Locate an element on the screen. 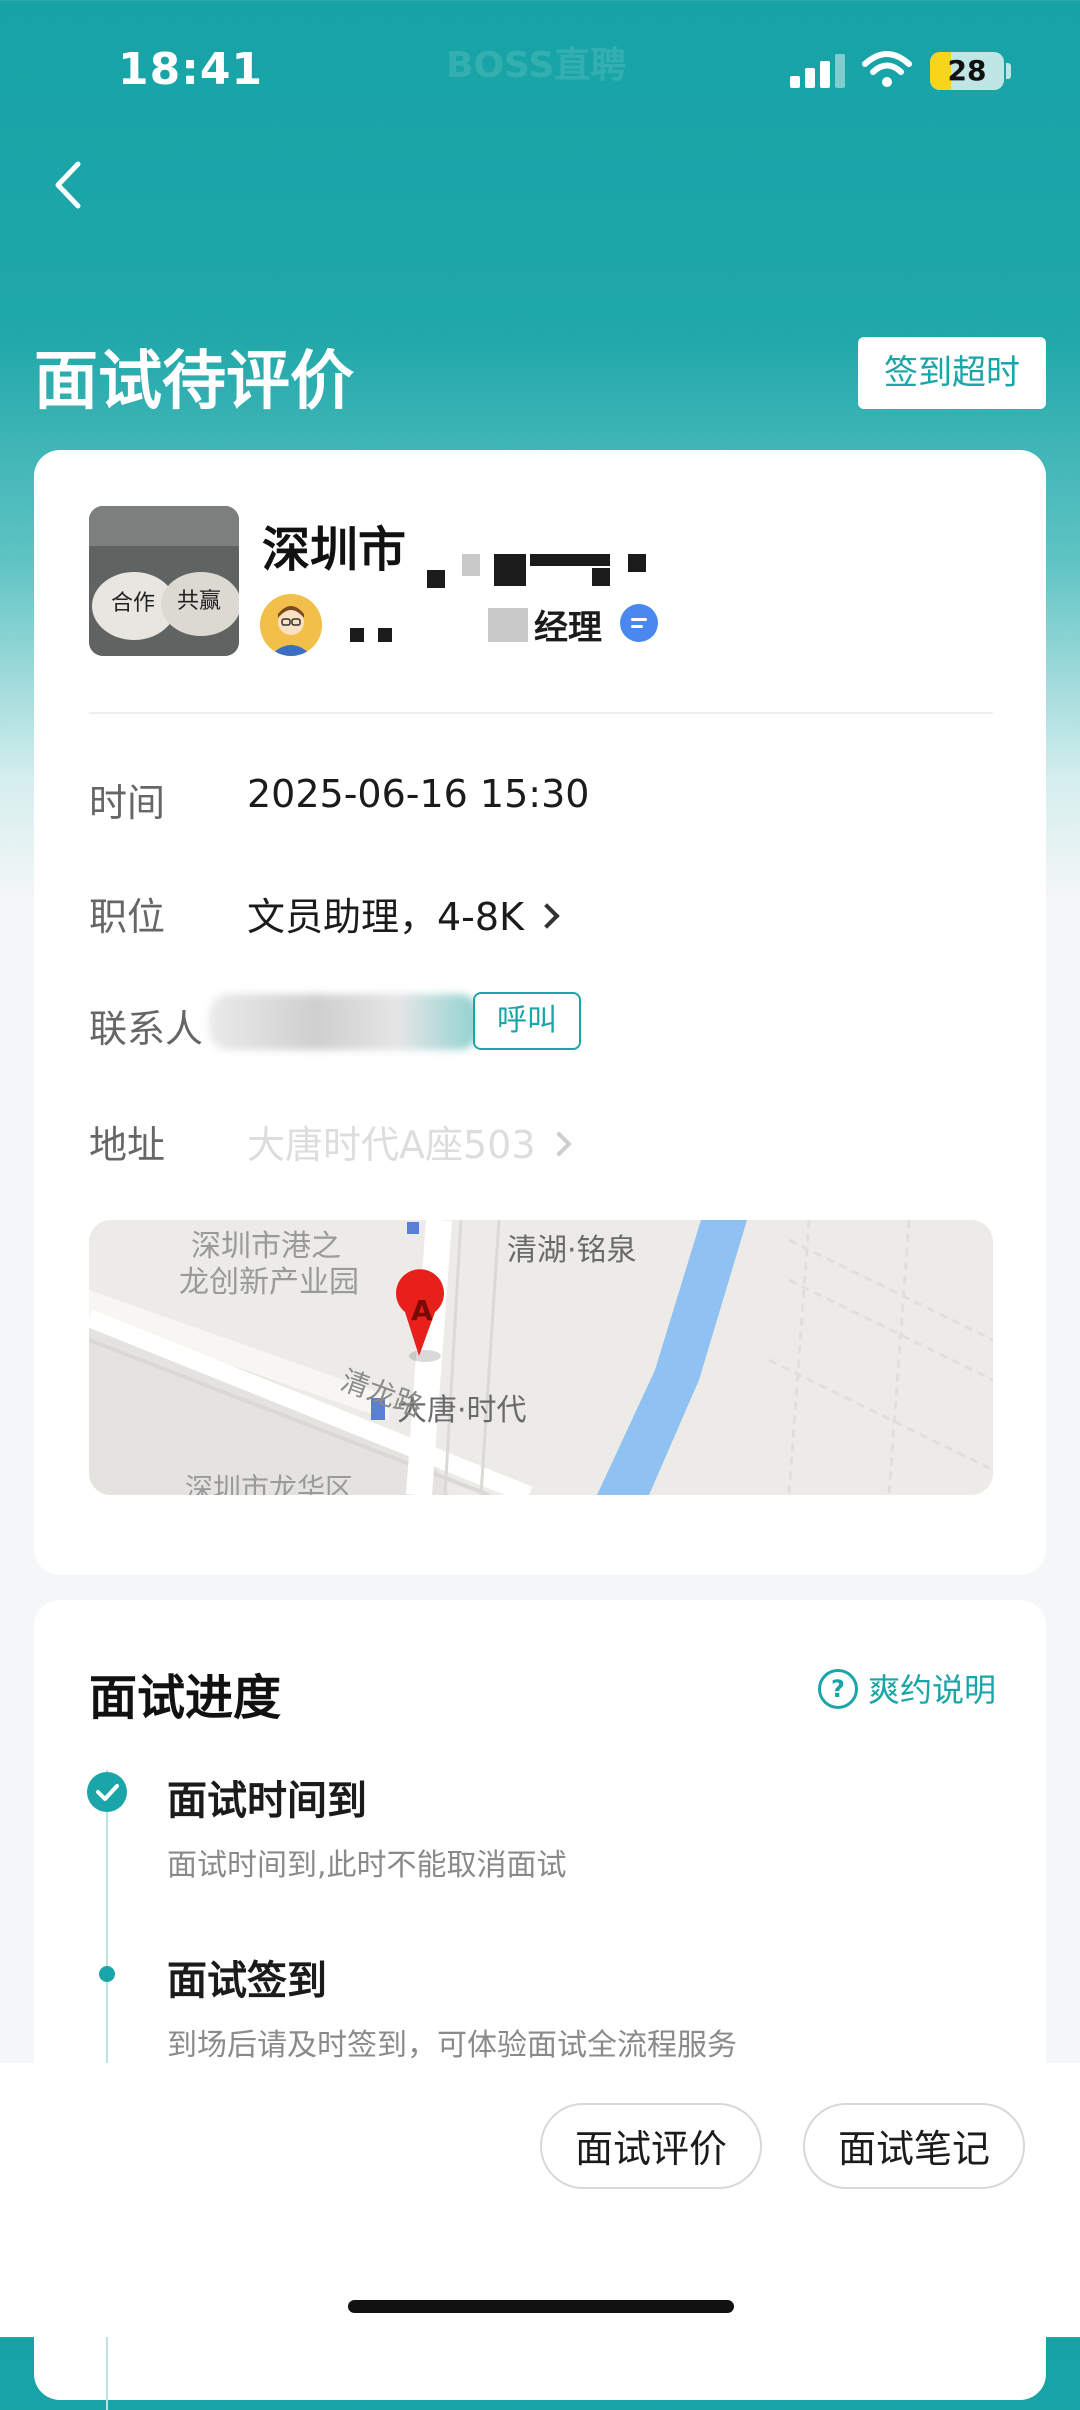 The height and width of the screenshot is (2410, 1080). step-description: 到场后请及时签到，可体验面试全流程服务 is located at coordinates (452, 2045).